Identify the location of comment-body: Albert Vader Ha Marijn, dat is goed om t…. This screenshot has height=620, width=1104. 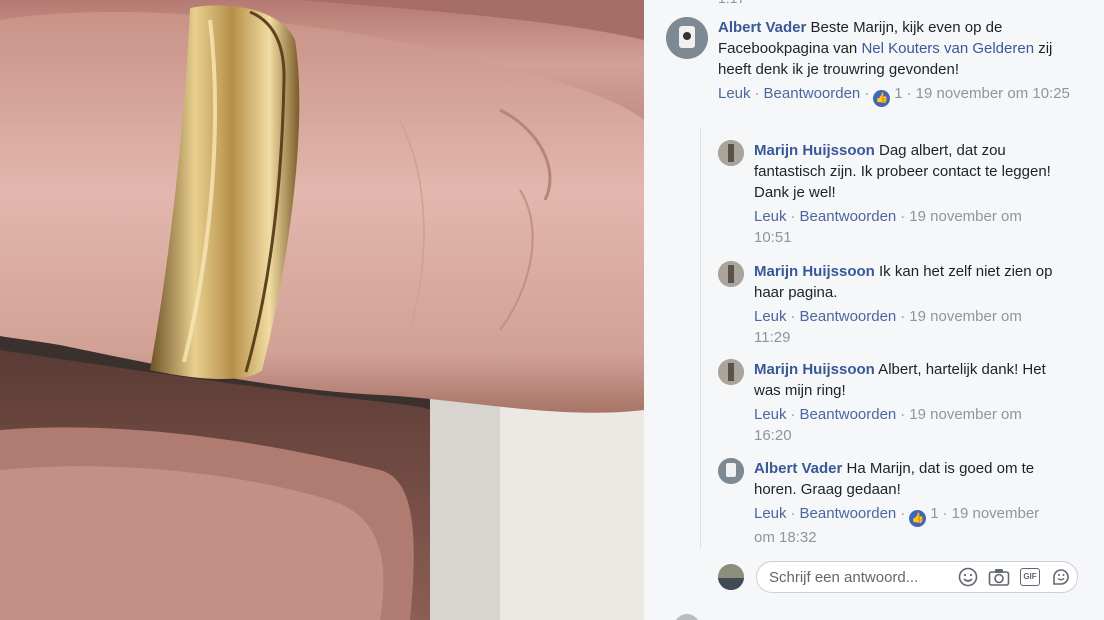
(909, 503).